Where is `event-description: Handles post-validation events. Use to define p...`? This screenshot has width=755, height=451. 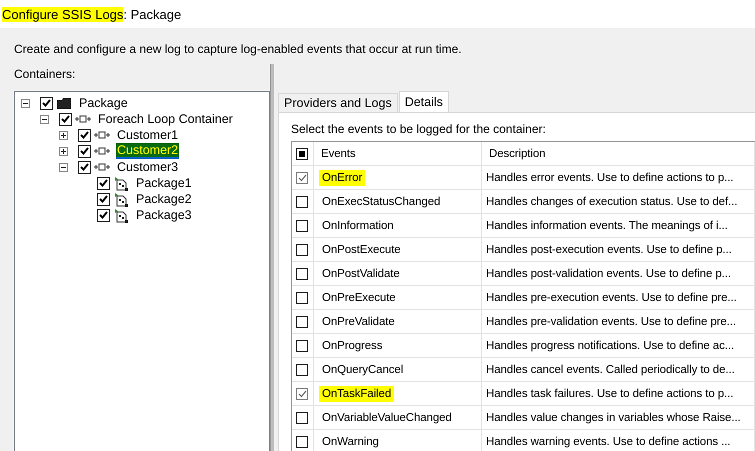
event-description: Handles post-validation events. Use to define p... is located at coordinates (608, 274).